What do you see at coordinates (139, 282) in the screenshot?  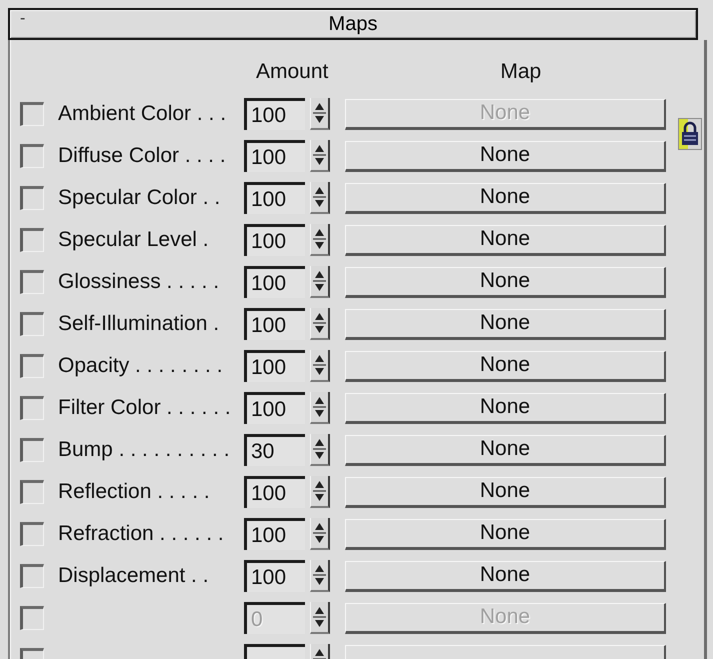 I see `map-channel-label: Glossiness . . . . .` at bounding box center [139, 282].